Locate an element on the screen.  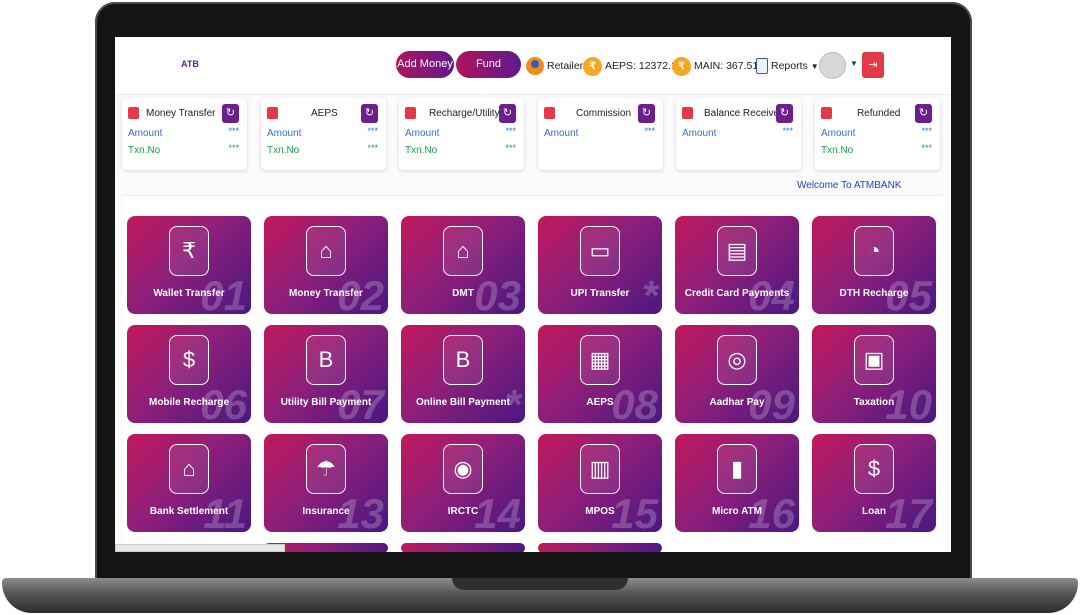
tile-icon: ▥ is located at coordinates (600, 469).